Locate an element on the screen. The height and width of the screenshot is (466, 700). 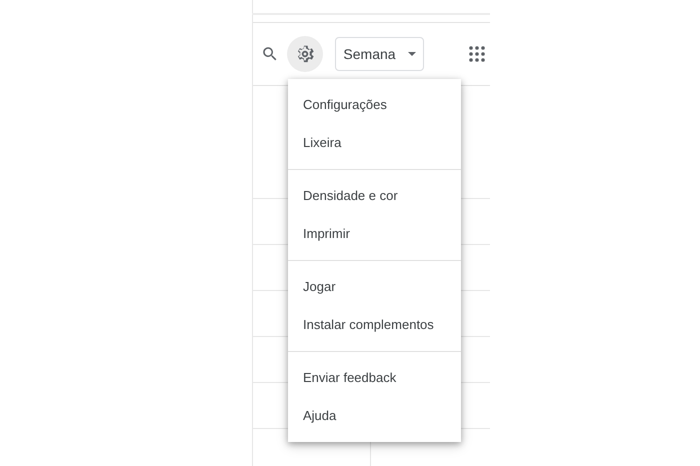
menu-item: Instalar complementos is located at coordinates (374, 325).